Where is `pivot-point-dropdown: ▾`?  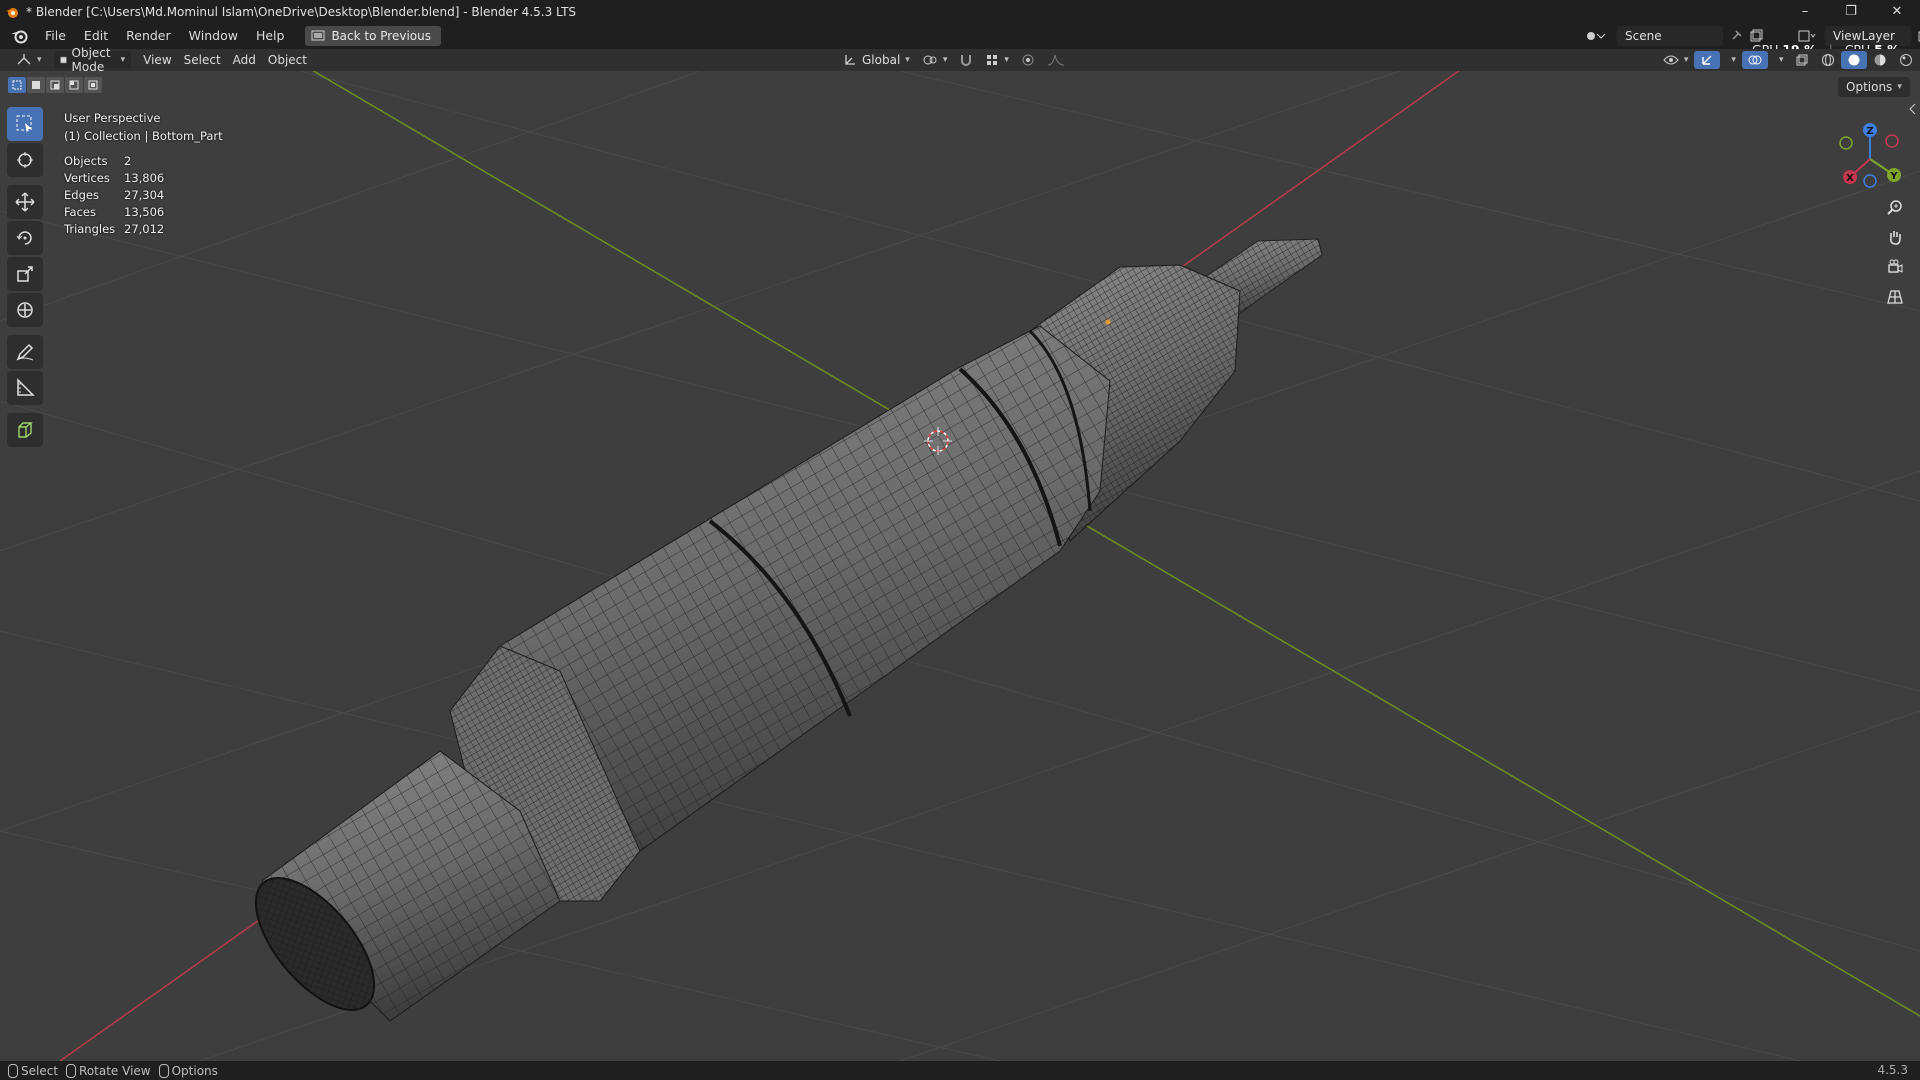
pivot-point-dropdown: ▾ is located at coordinates (935, 60).